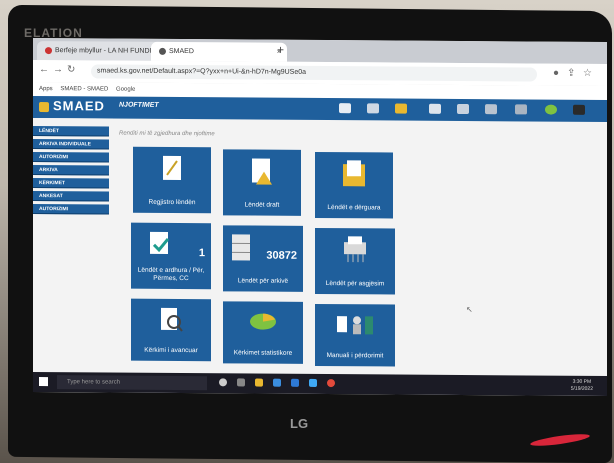 Image resolution: width=614 pixels, height=463 pixels. What do you see at coordinates (125, 90) in the screenshot?
I see `bookmark-google: Google` at bounding box center [125, 90].